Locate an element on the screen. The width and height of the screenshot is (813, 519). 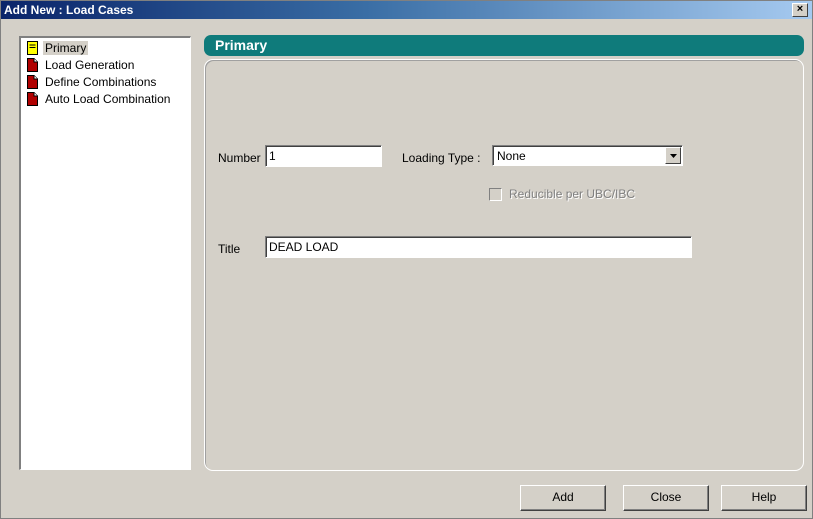
panel-header: Primary is located at coordinates (504, 45).